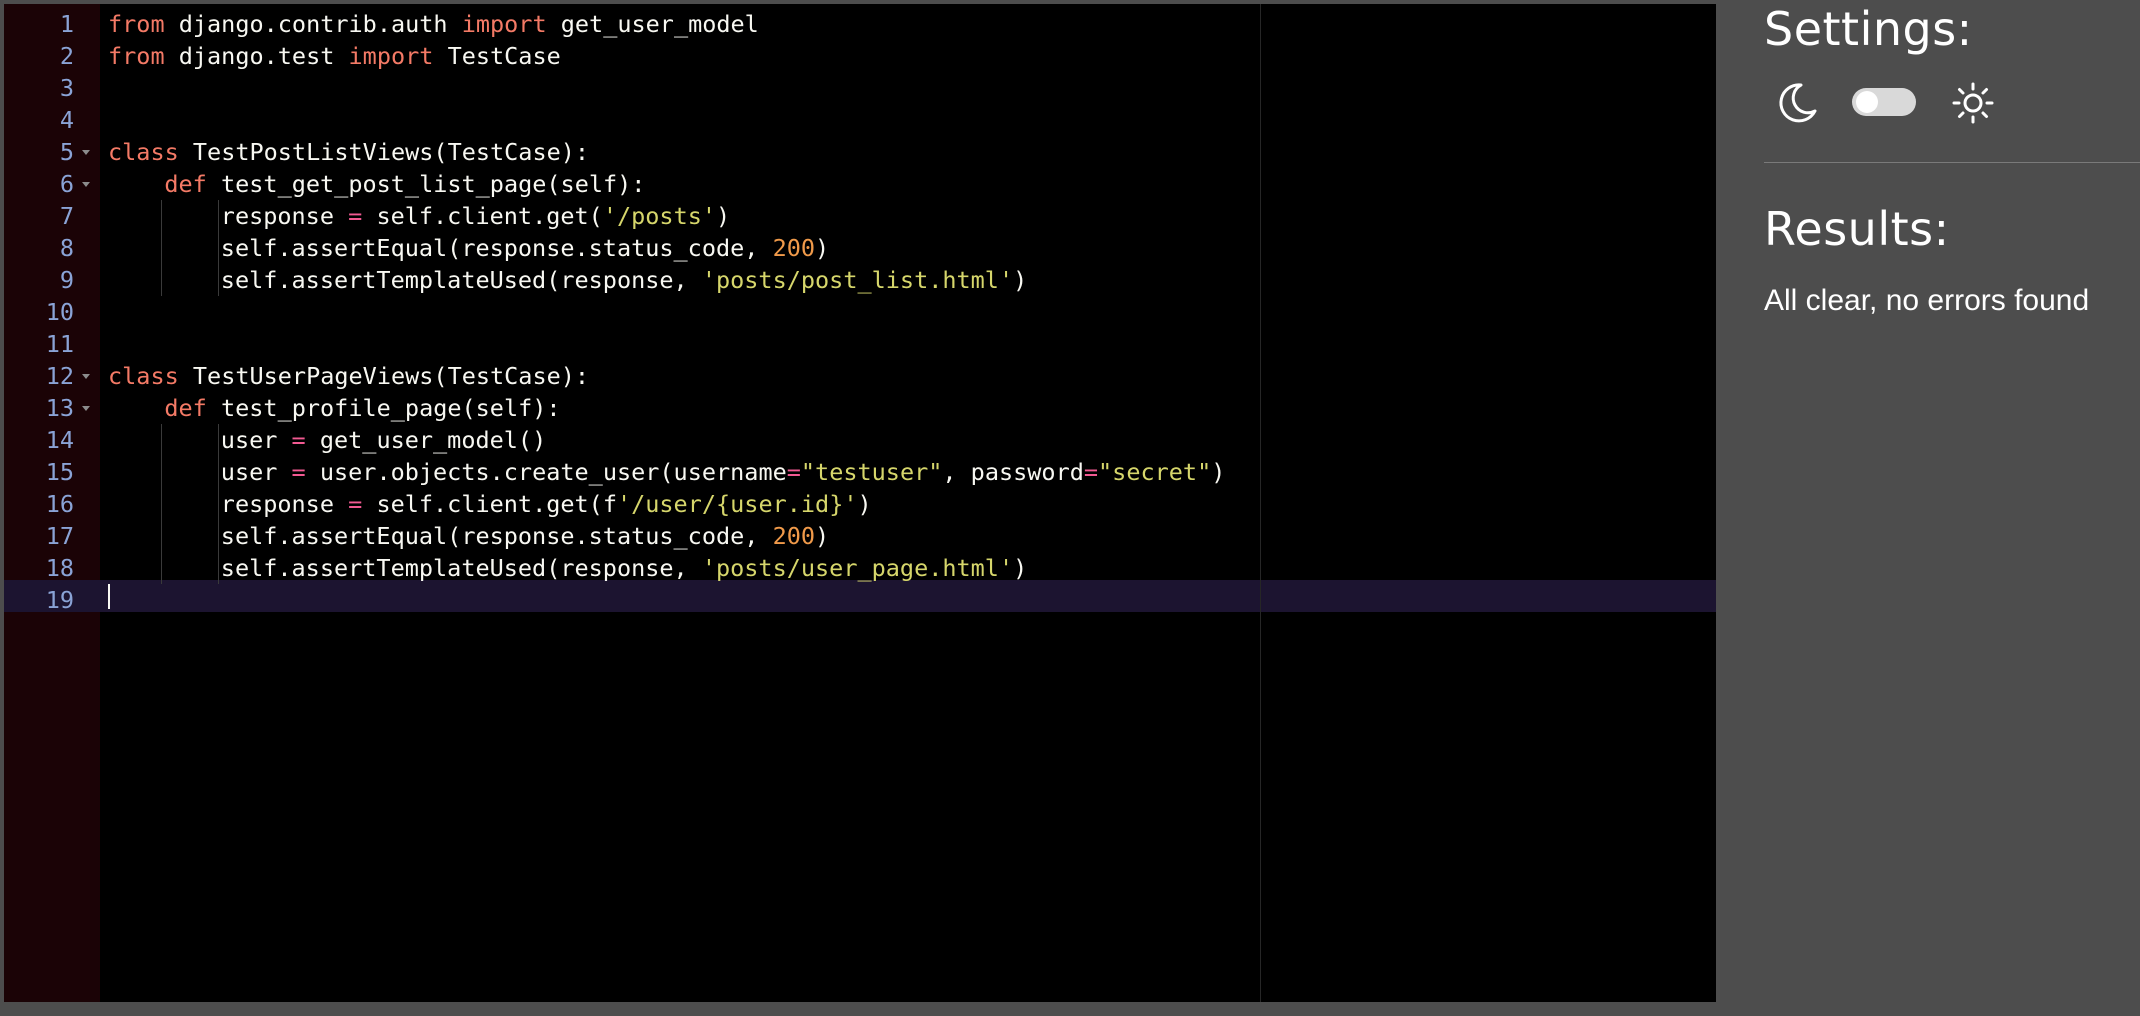 The height and width of the screenshot is (1016, 2140). I want to click on code-line: 11, so click(860, 344).